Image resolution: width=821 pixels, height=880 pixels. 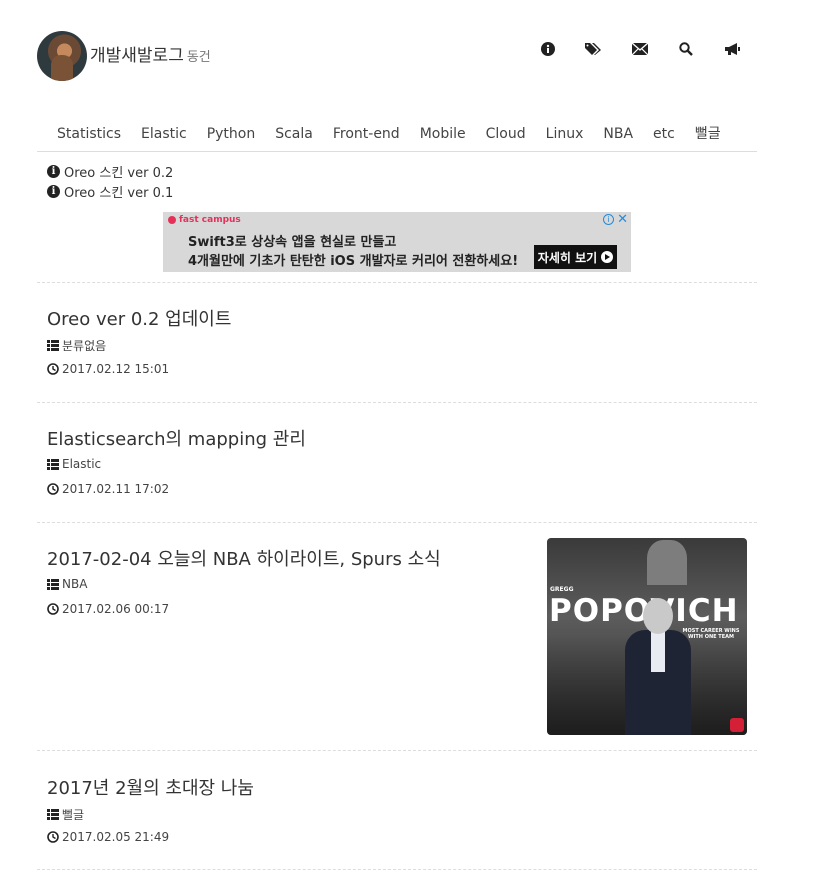 What do you see at coordinates (116, 837) in the screenshot?
I see `post-date-label: 2017.02.05 21:49` at bounding box center [116, 837].